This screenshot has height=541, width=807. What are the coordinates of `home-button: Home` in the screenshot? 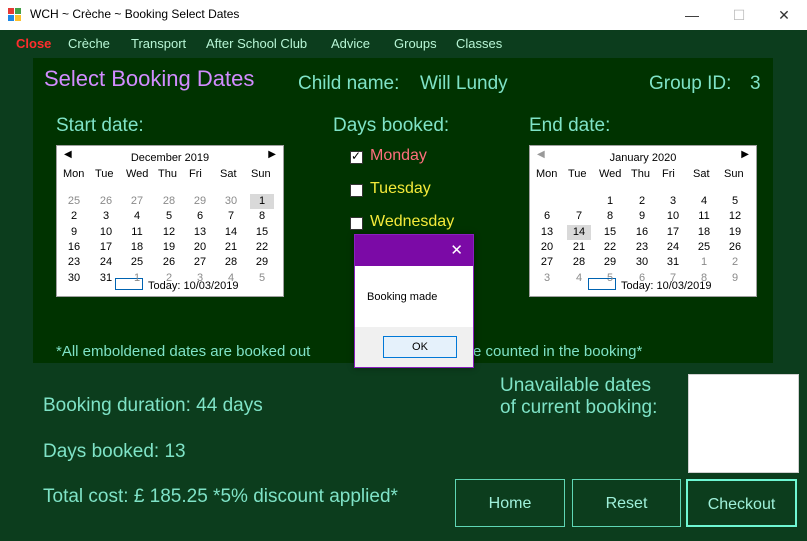 It's located at (510, 503).